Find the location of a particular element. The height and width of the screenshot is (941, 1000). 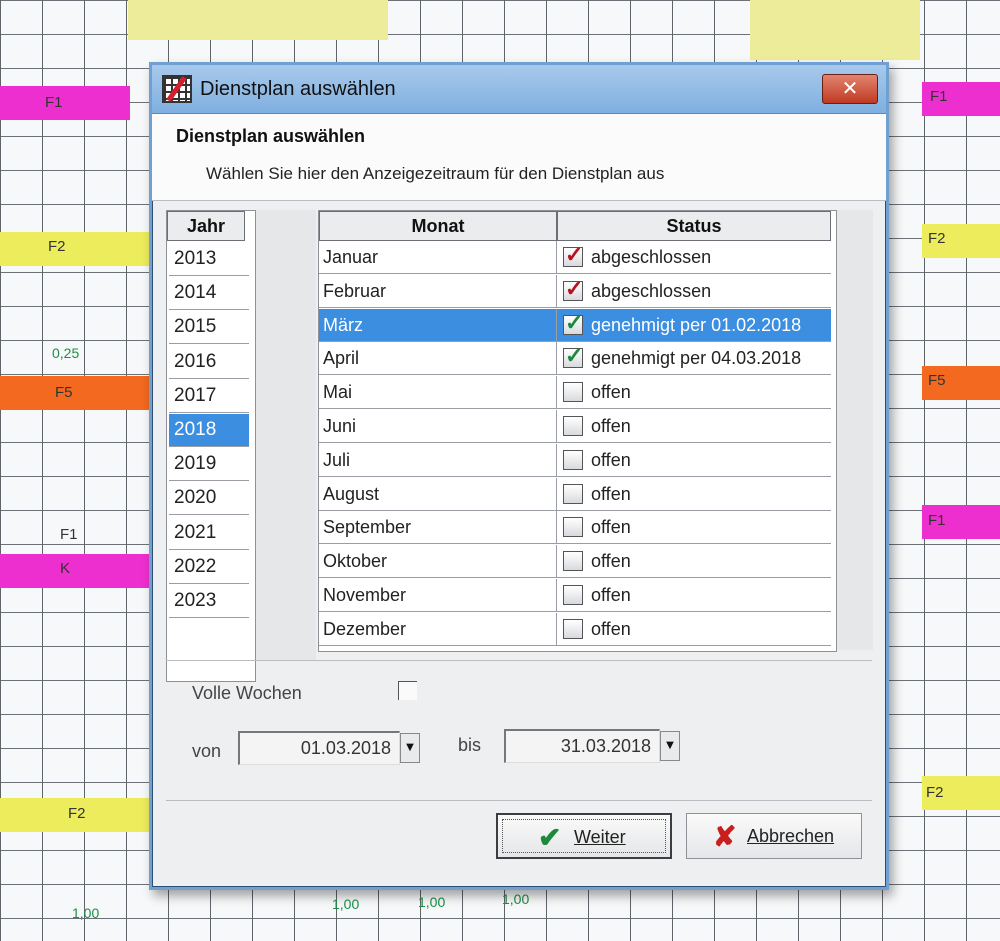

magenta-cell-band is located at coordinates (65, 103).